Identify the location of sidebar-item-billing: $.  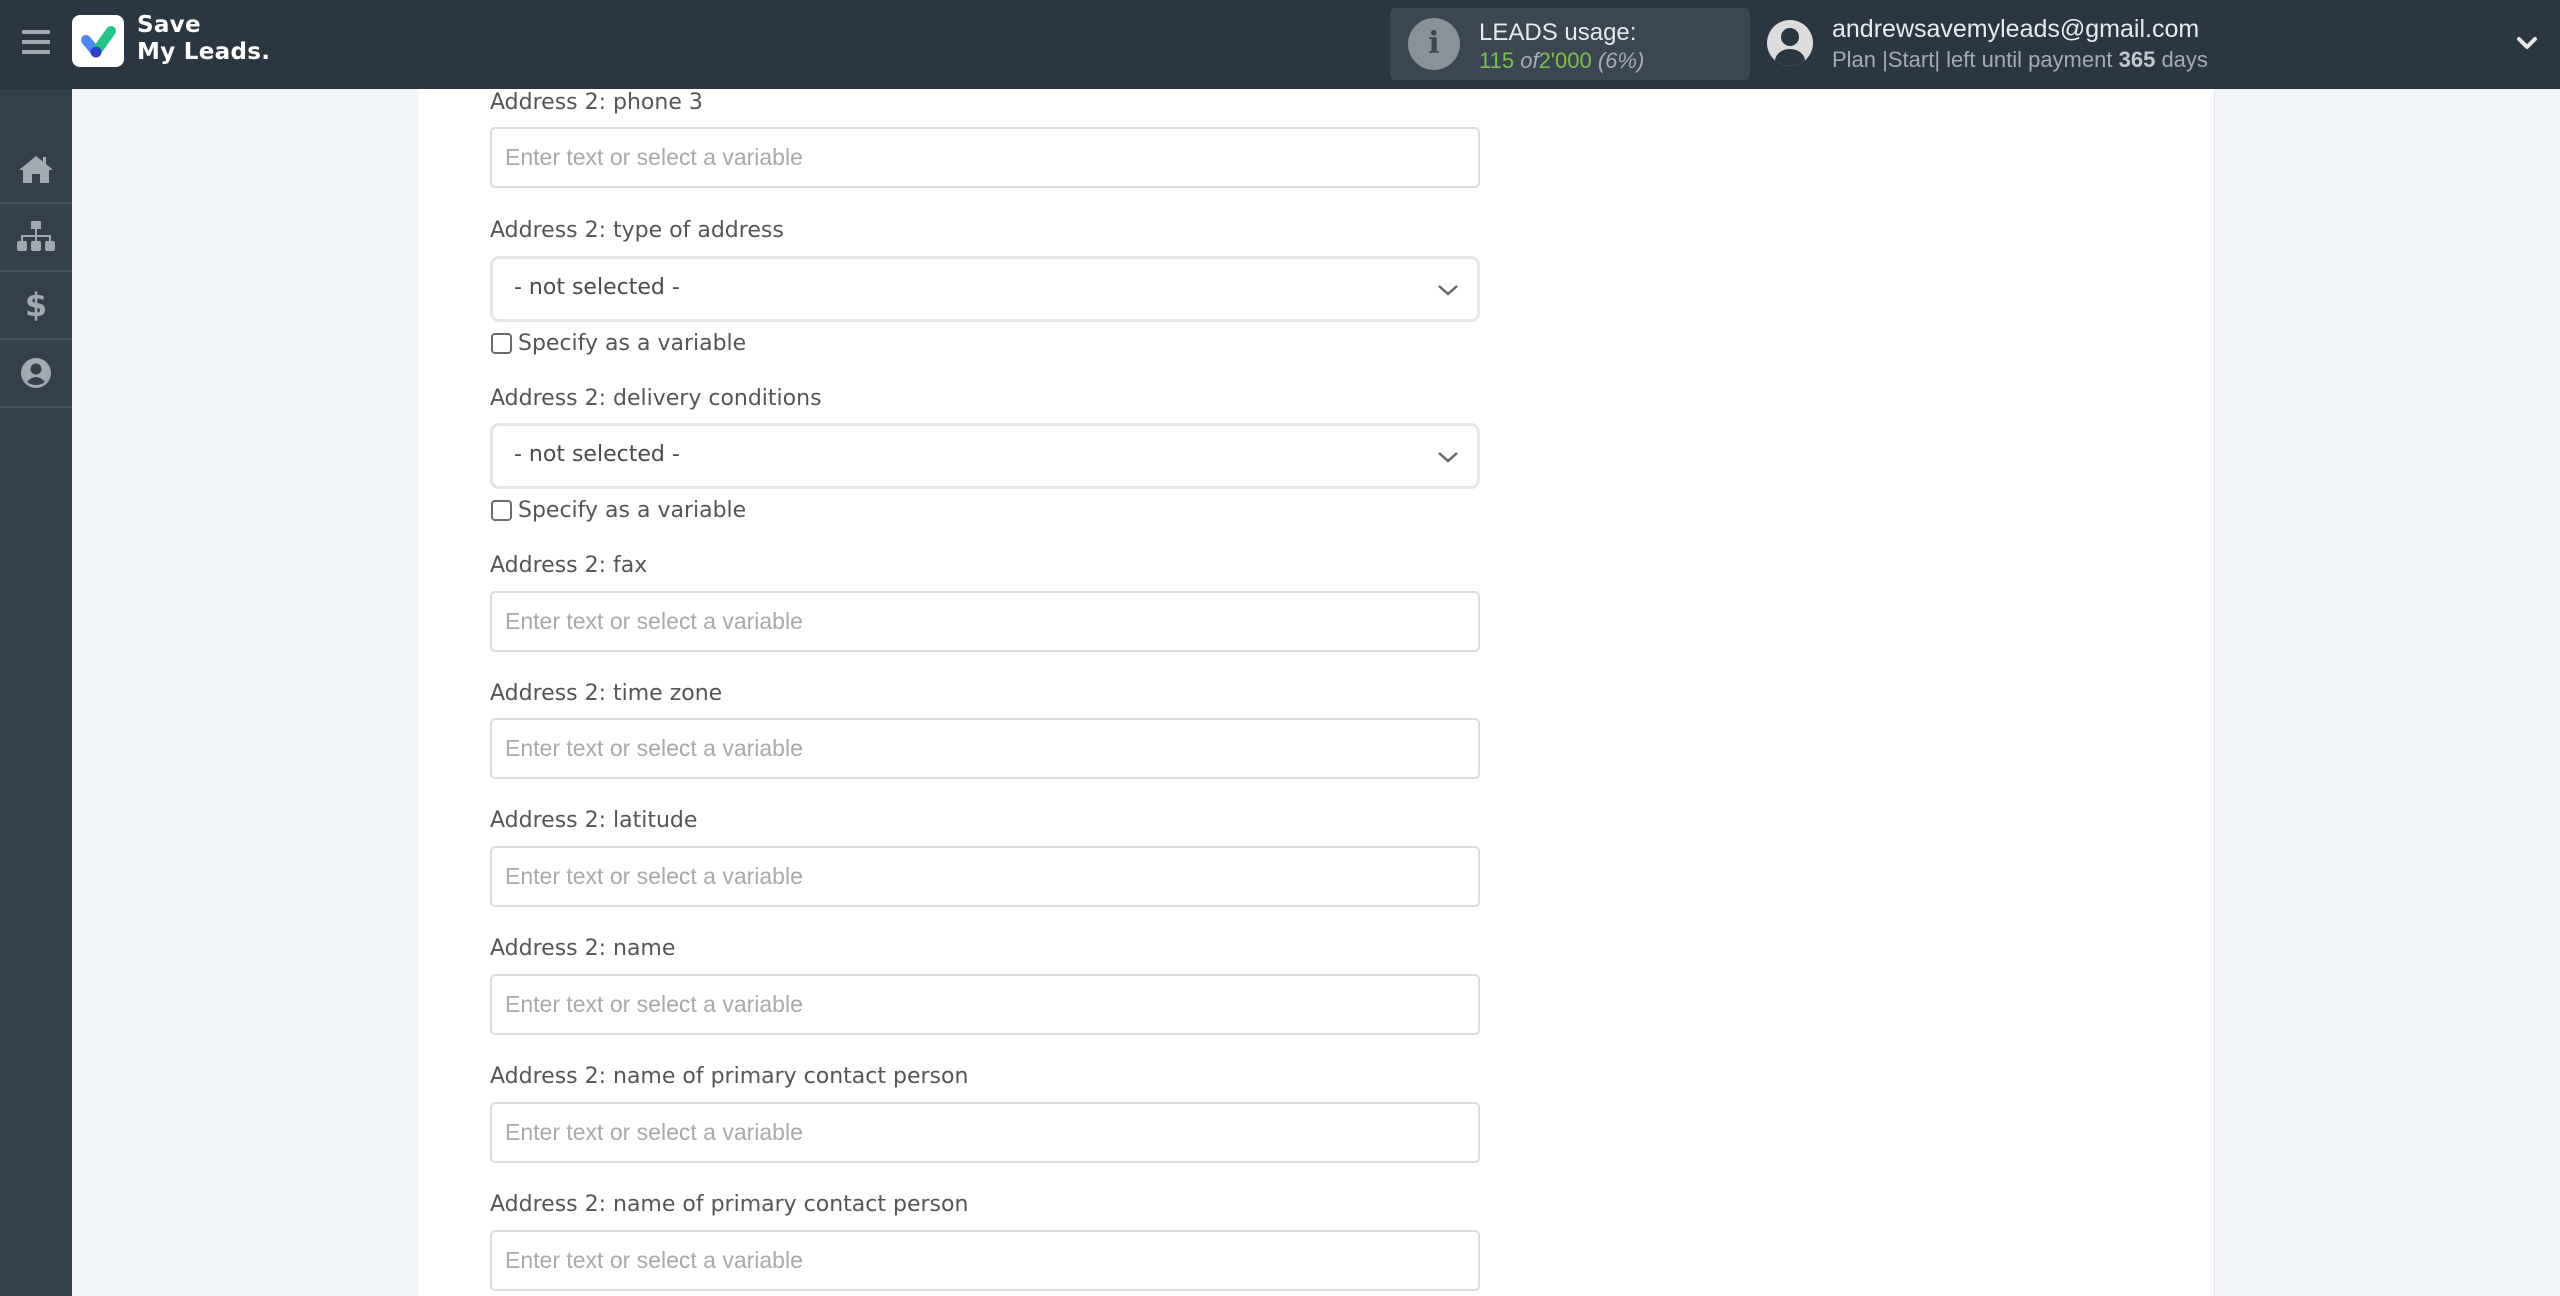
(36, 306).